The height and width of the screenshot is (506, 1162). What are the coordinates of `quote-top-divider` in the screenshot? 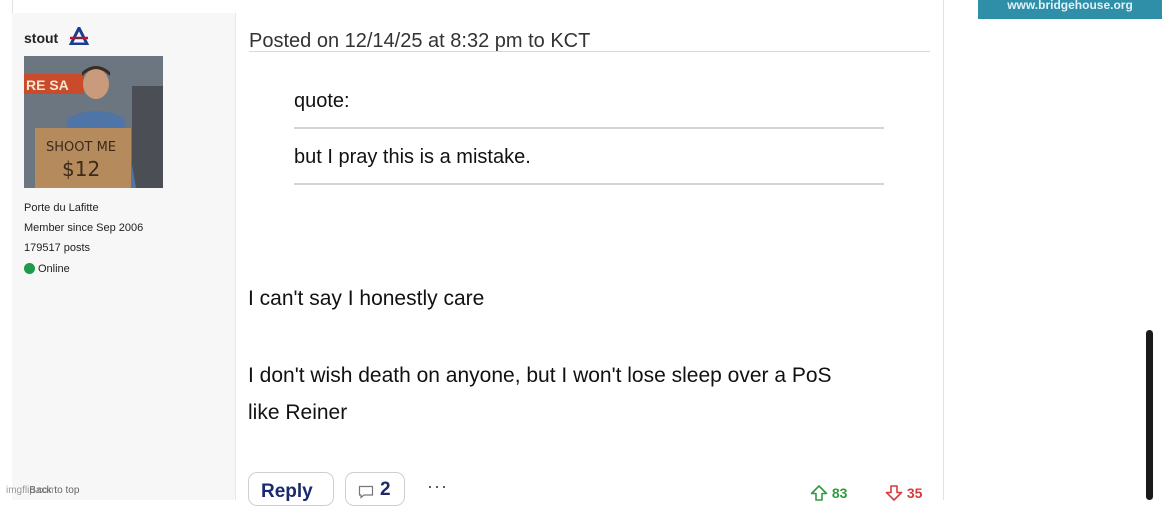 It's located at (589, 128).